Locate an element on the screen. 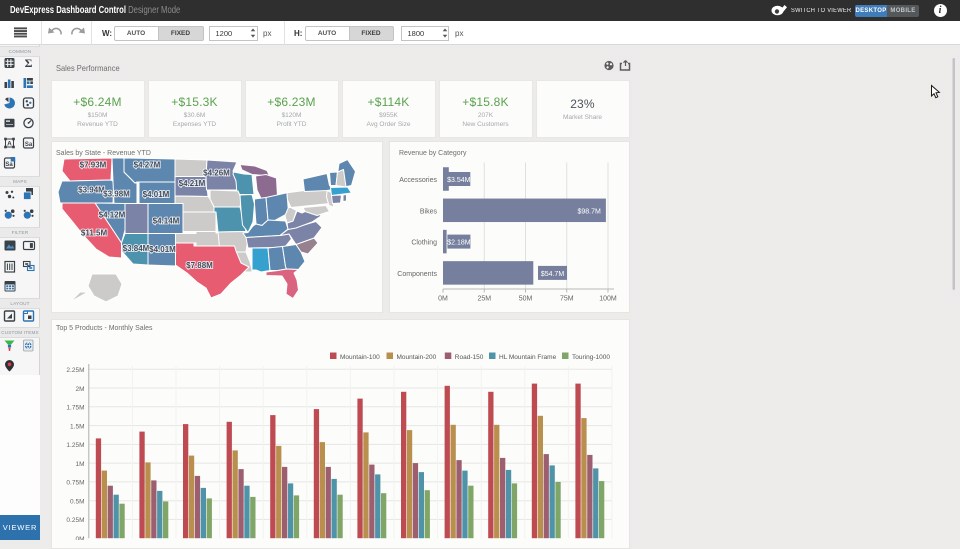  svg-text: $54.7M is located at coordinates (553, 274).